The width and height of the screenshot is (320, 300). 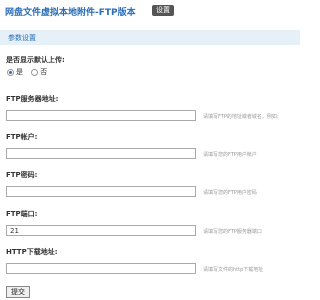 What do you see at coordinates (232, 232) in the screenshot?
I see `ftp-port-hint: 请填写您的FTP服务器端口` at bounding box center [232, 232].